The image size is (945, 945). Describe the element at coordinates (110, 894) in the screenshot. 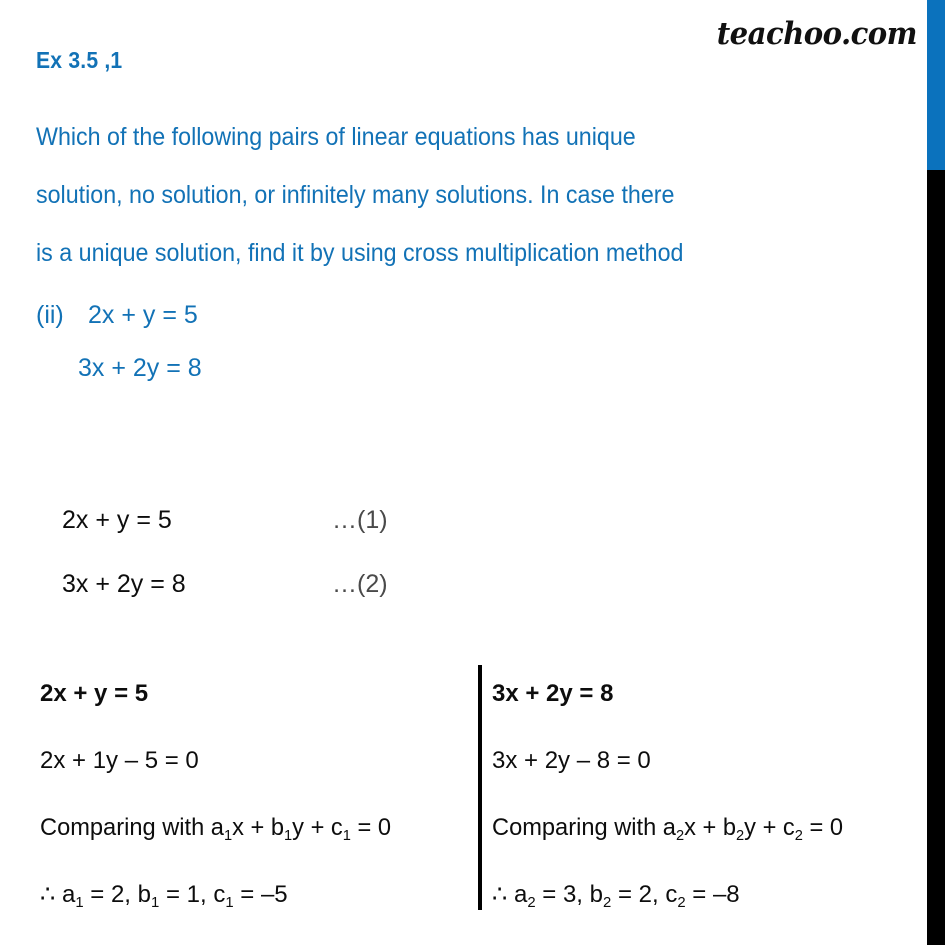

I see `left-coef-a-value: = 2,` at that location.